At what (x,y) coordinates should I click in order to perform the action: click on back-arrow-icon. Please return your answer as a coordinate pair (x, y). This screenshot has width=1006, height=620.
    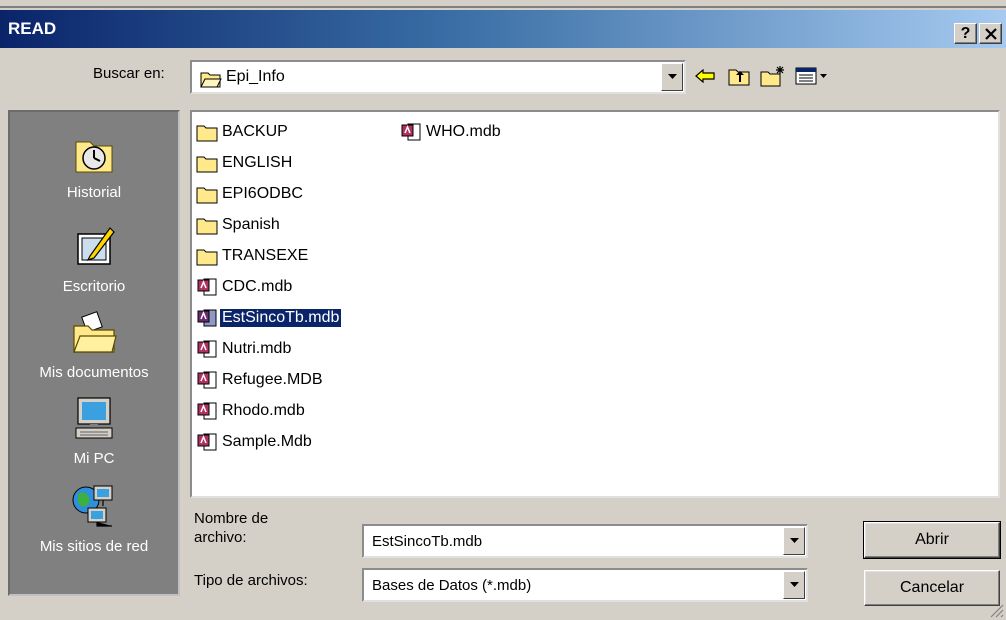
    Looking at the image, I should click on (705, 76).